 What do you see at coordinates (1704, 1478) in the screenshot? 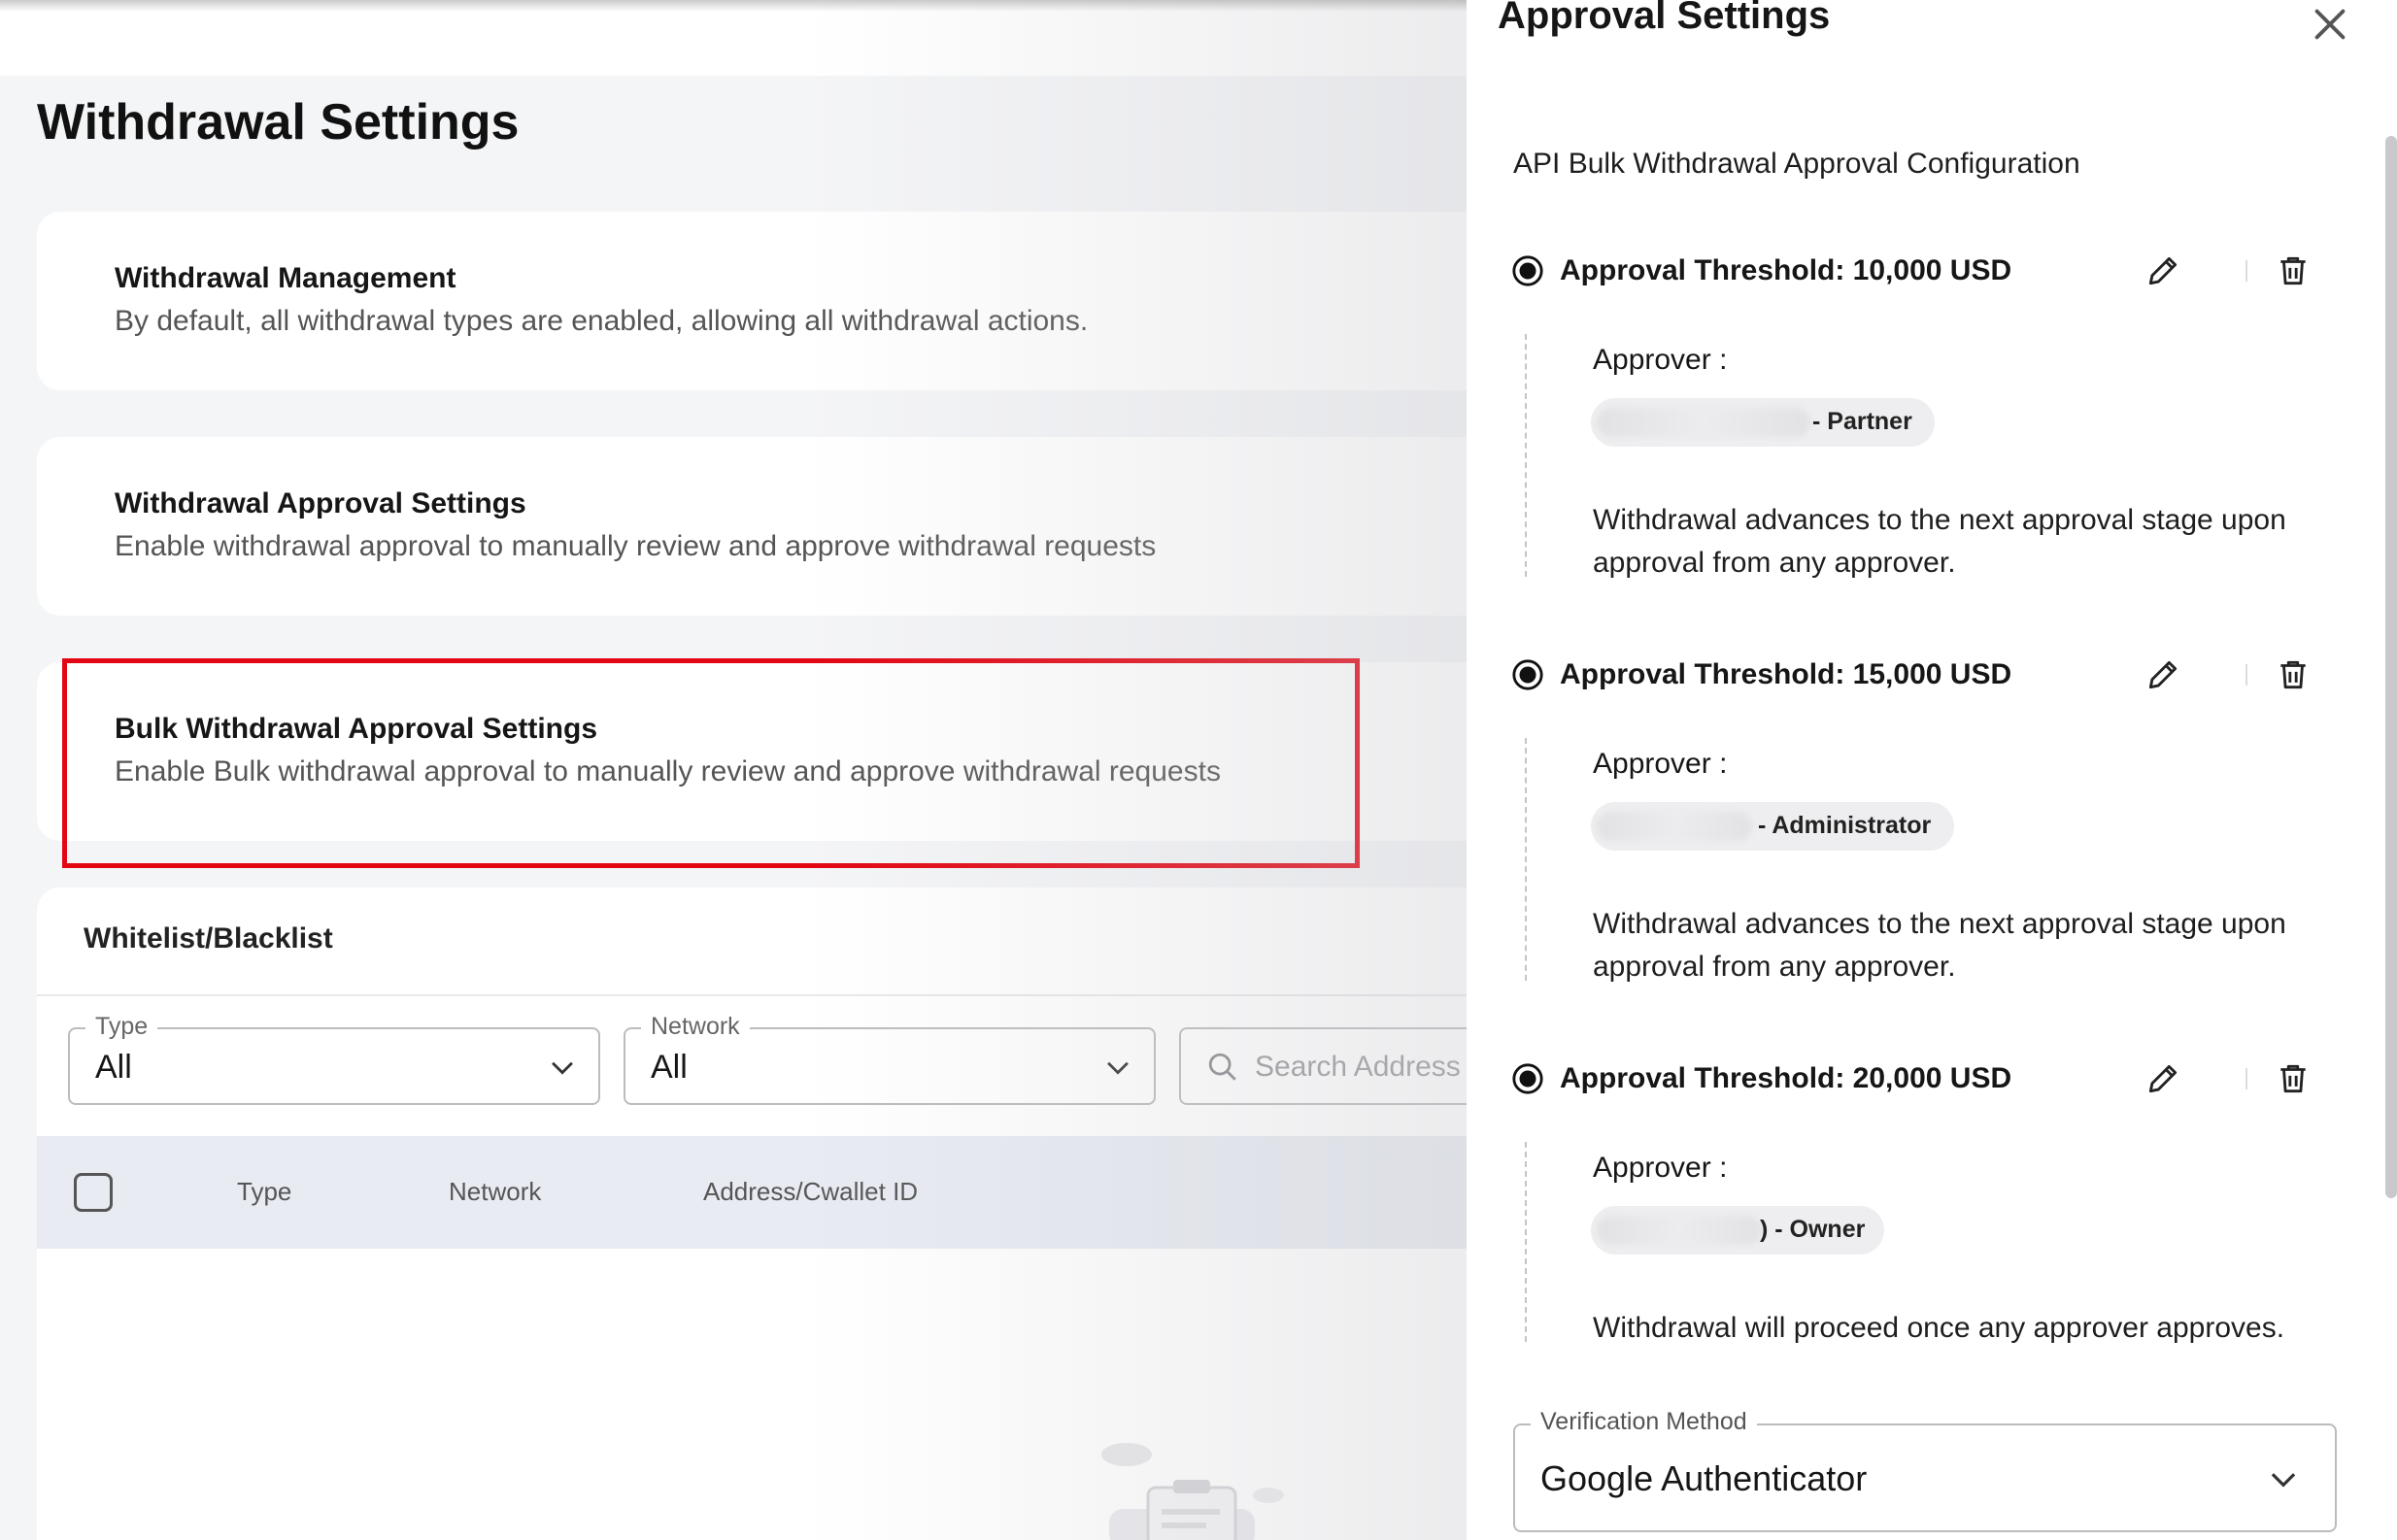
I see `verification-method-value: Google Authenticator` at bounding box center [1704, 1478].